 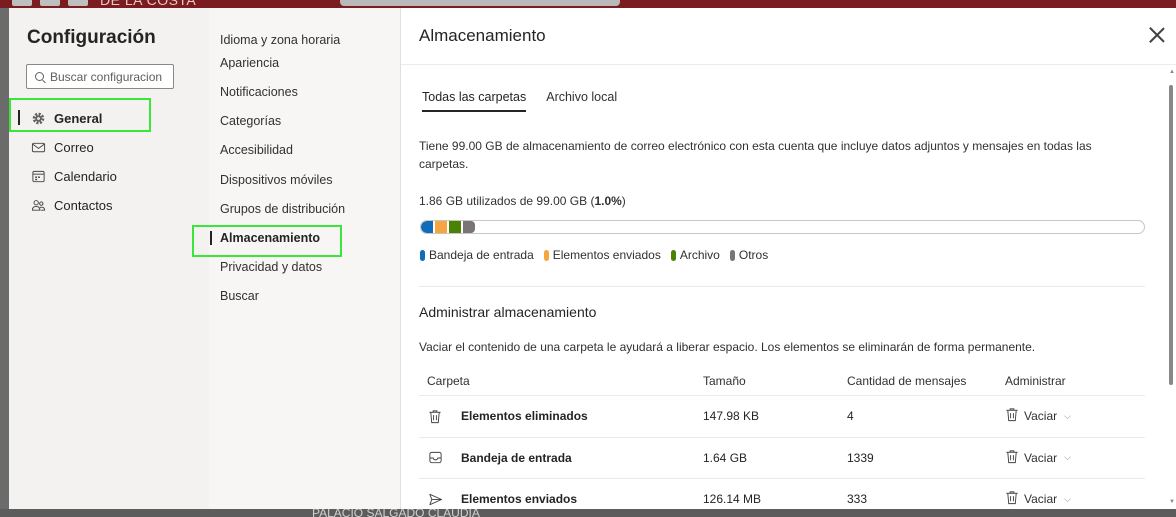 What do you see at coordinates (1157, 35) in the screenshot?
I see `close-icon` at bounding box center [1157, 35].